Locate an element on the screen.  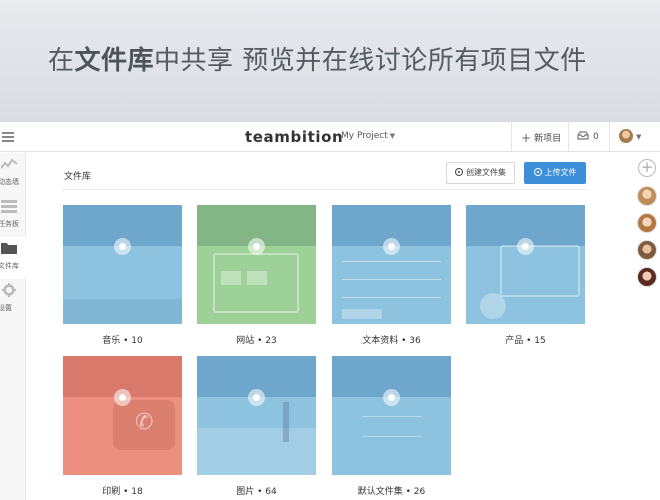
circle-icon is located at coordinates (459, 172).